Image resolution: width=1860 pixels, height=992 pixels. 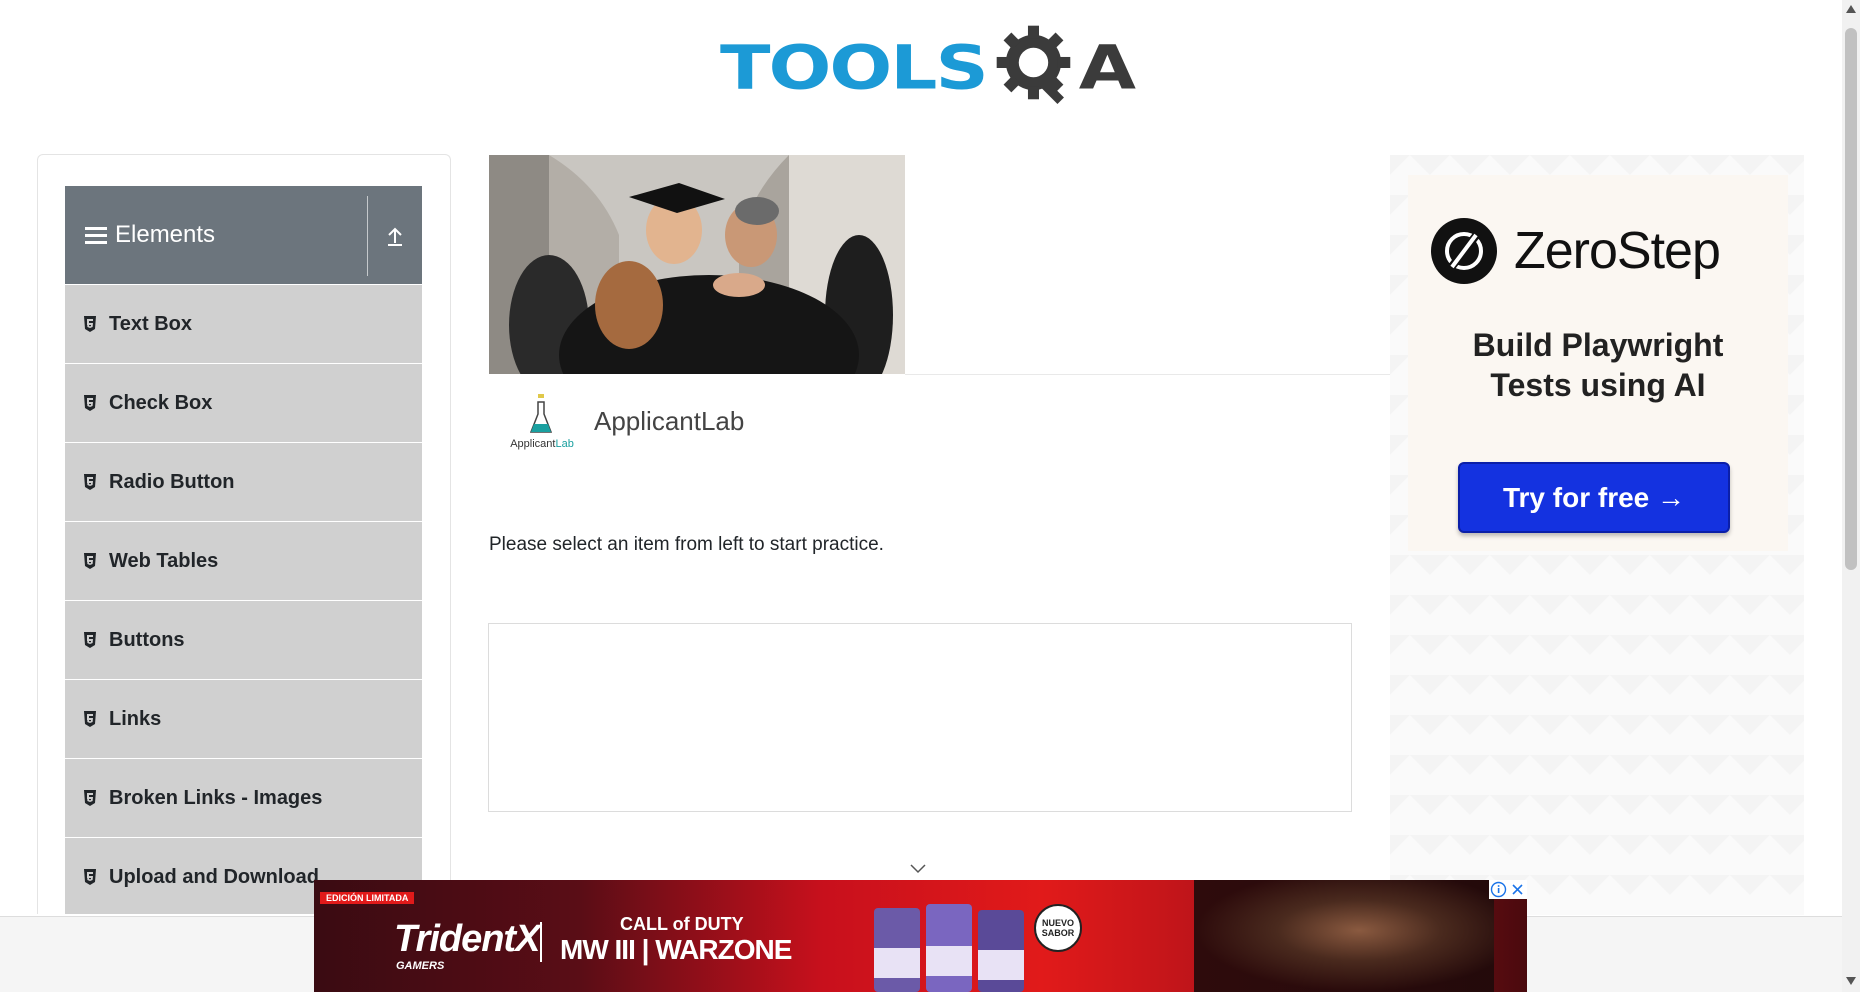 What do you see at coordinates (165, 234) in the screenshot?
I see `group-title: Elements` at bounding box center [165, 234].